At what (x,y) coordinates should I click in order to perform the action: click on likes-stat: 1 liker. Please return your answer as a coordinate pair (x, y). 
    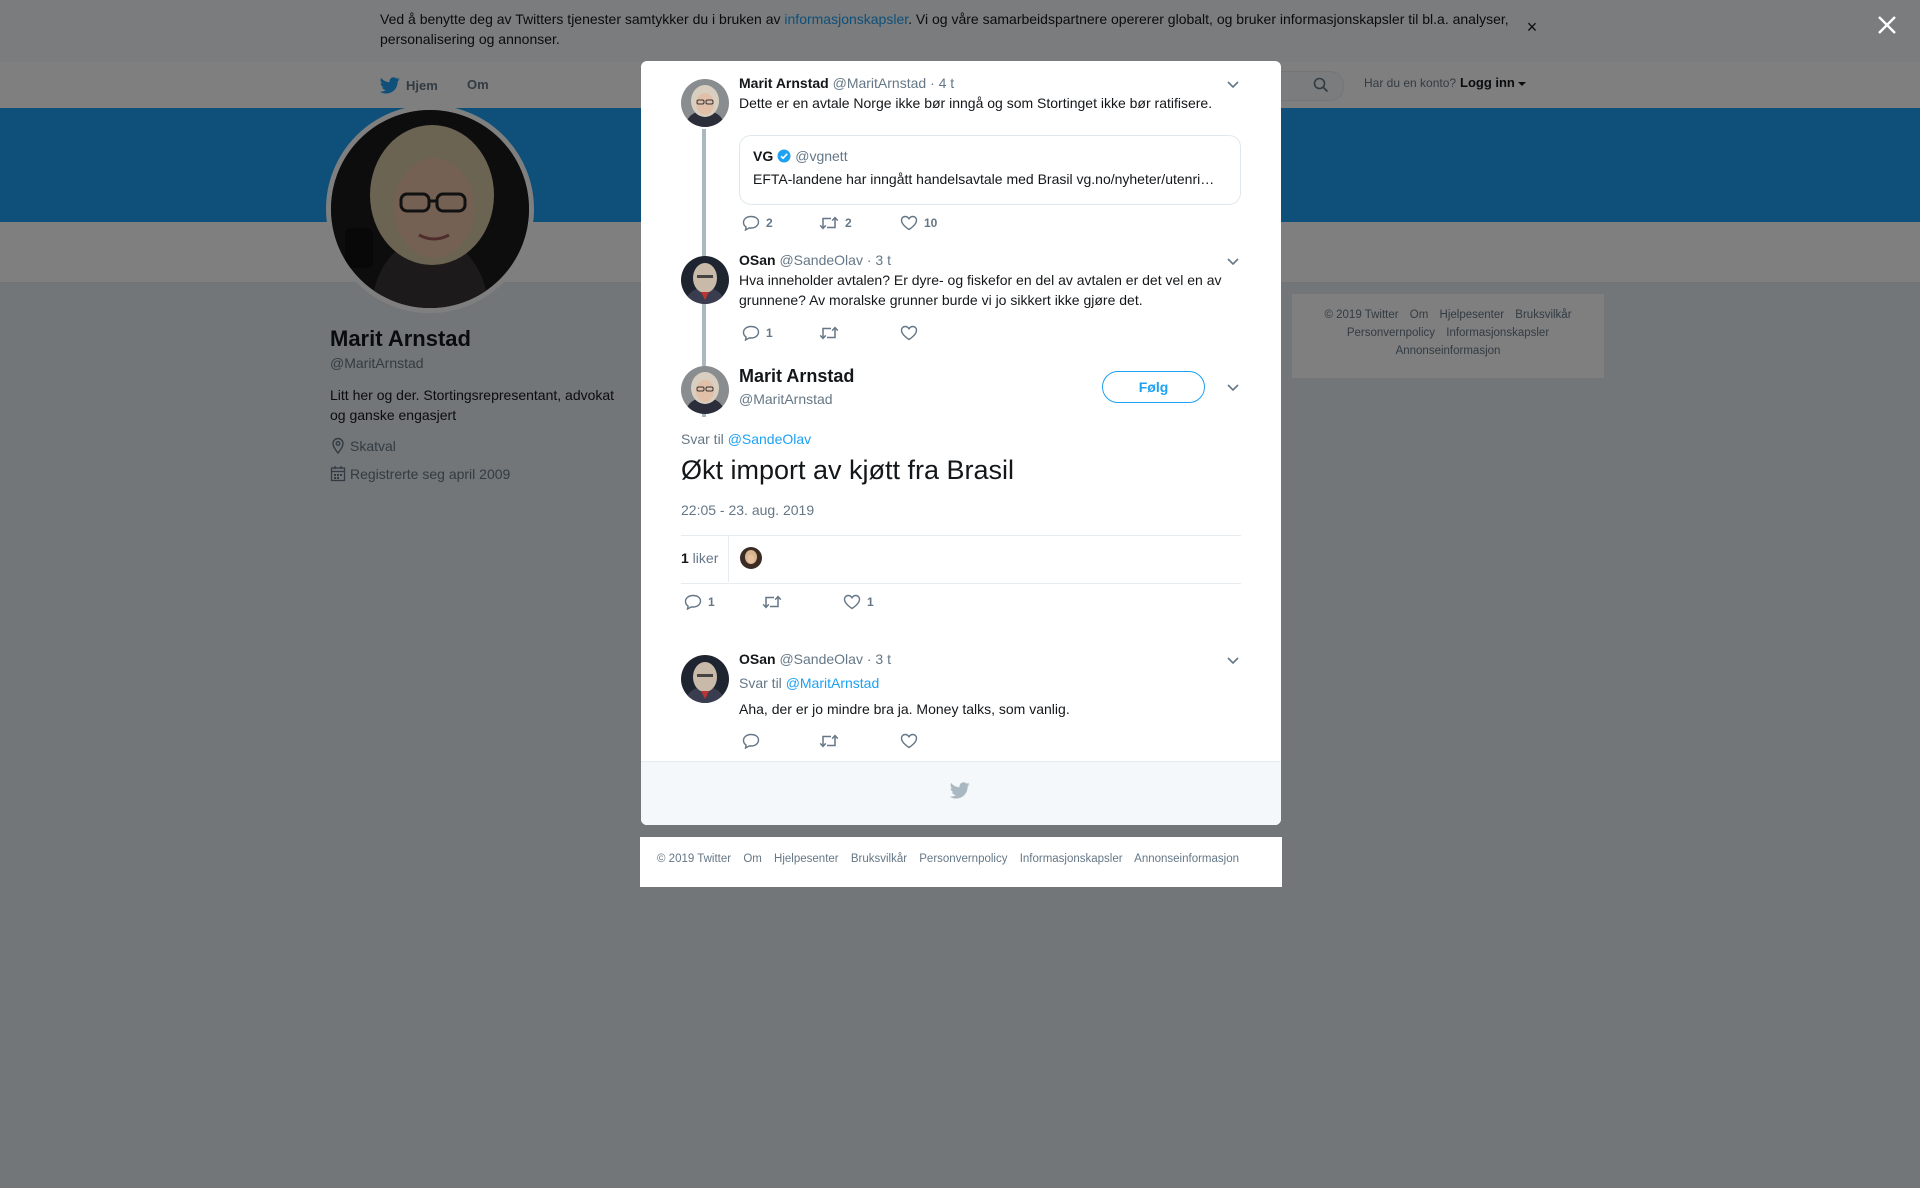
    Looking at the image, I should click on (699, 558).